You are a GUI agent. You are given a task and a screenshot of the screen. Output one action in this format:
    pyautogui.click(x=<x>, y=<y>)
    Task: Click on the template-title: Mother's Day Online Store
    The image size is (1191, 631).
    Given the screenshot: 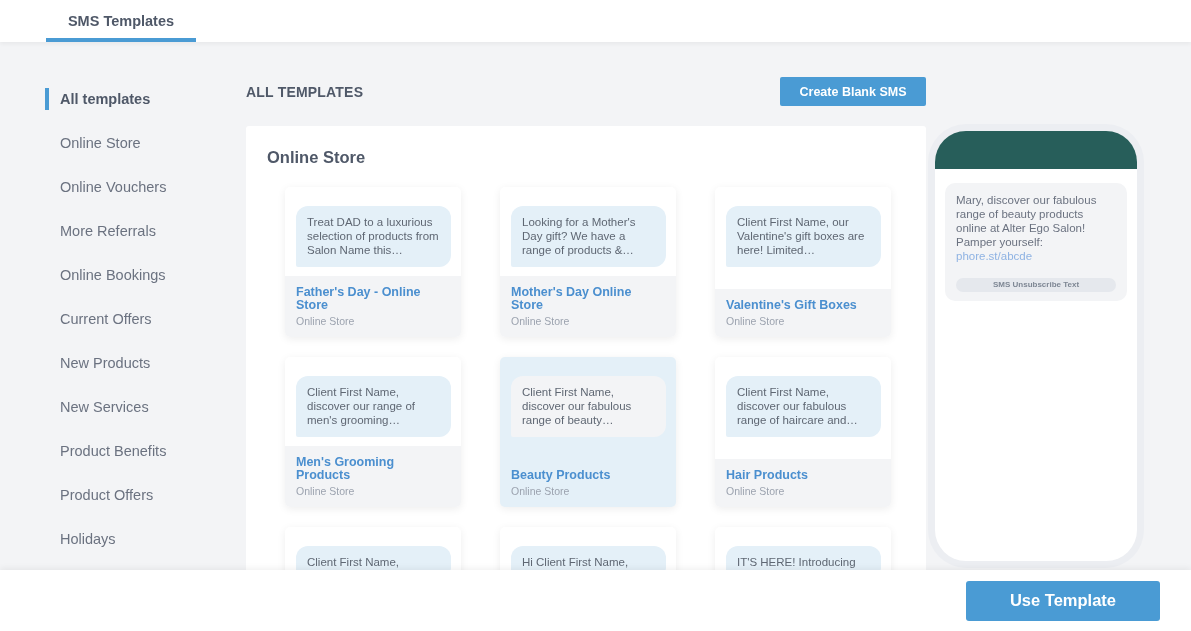 What is the action you would take?
    pyautogui.click(x=572, y=299)
    